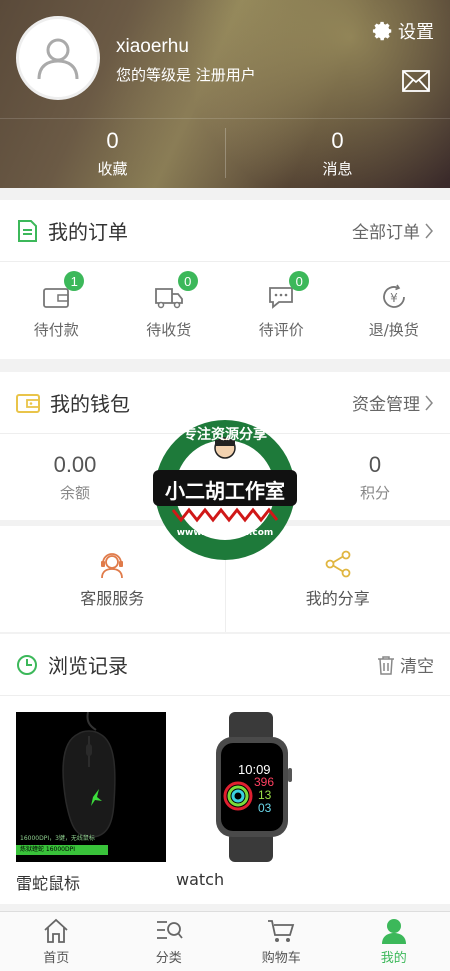 Image resolution: width=450 pixels, height=971 pixels. Describe the element at coordinates (386, 405) in the screenshot. I see `fund-management-label: 资金管理` at that location.